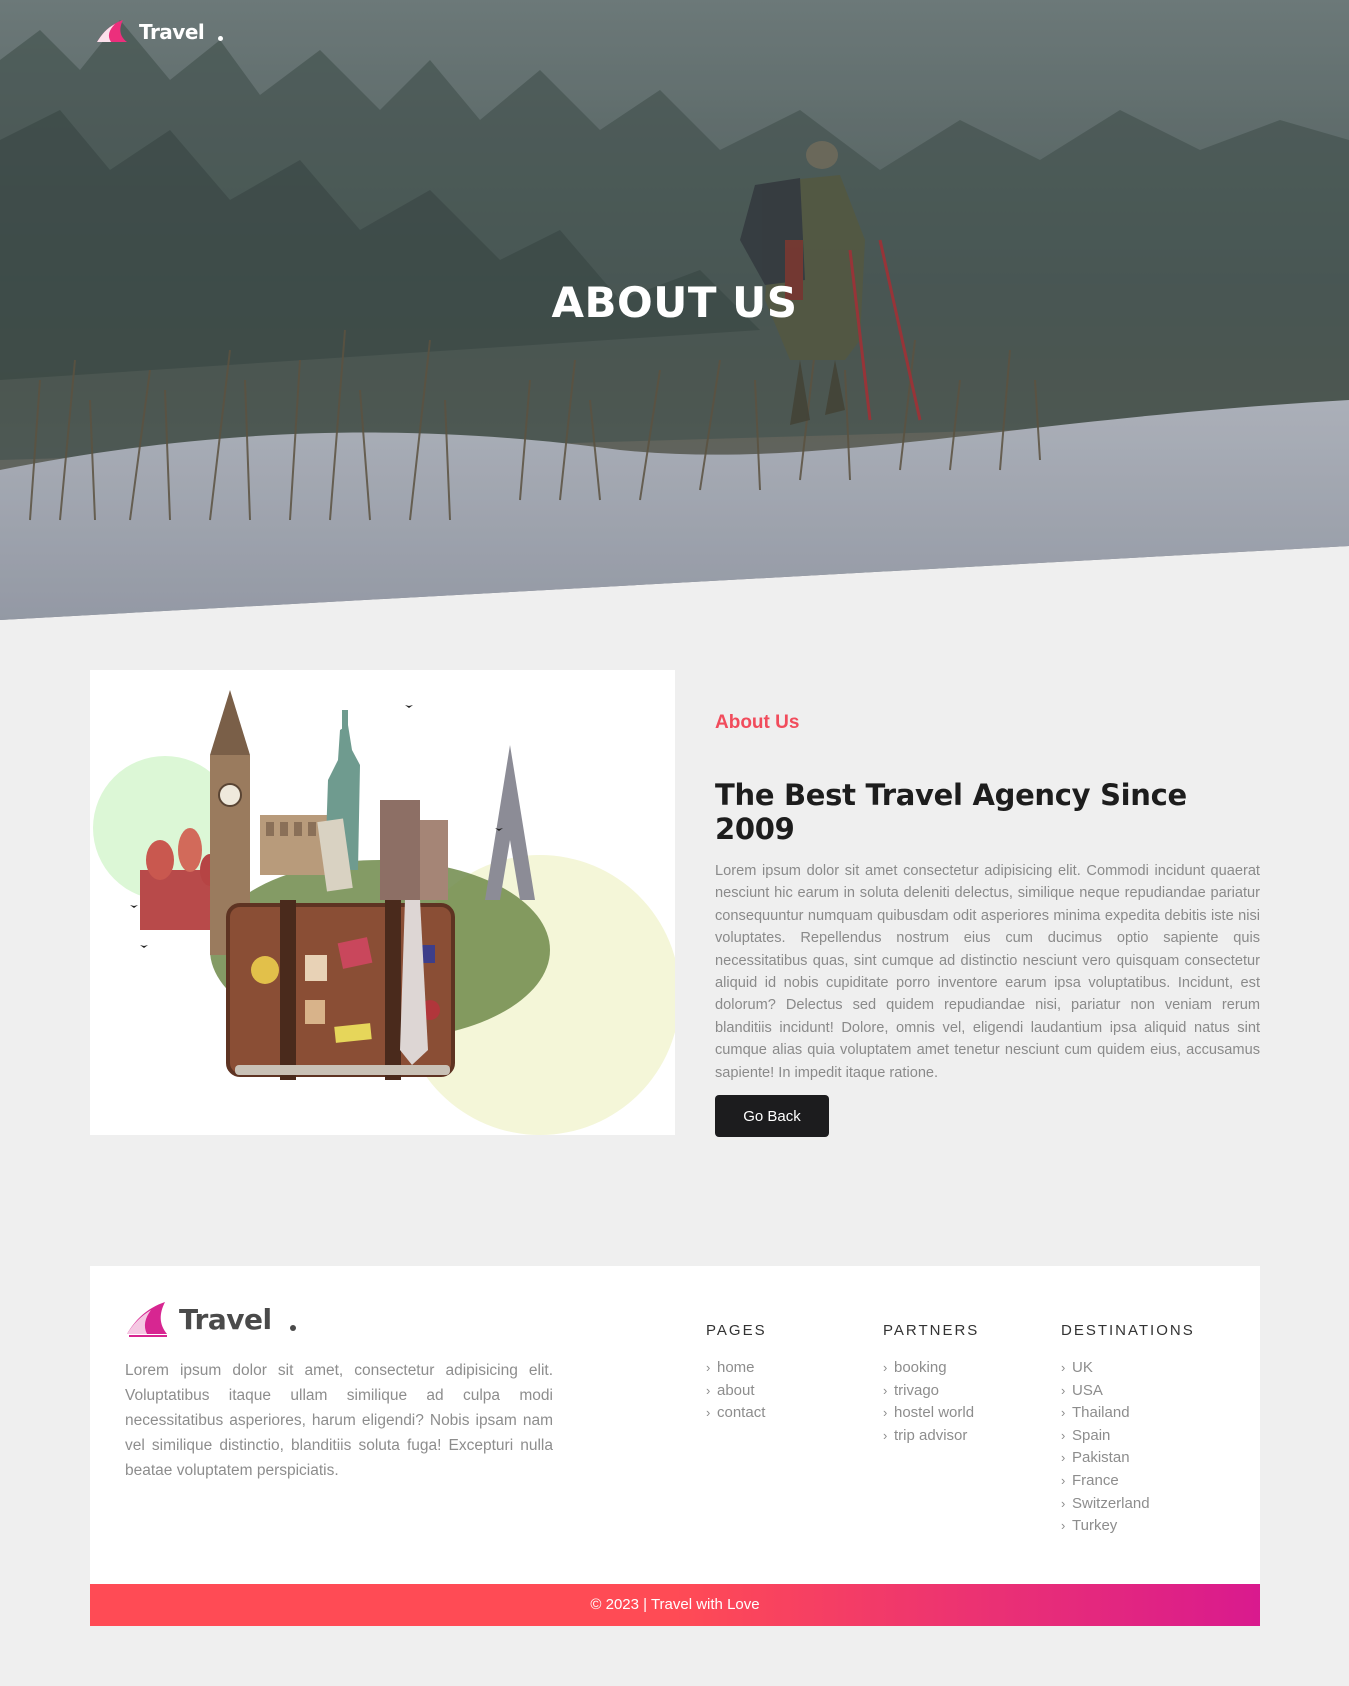 This screenshot has width=1349, height=1686. What do you see at coordinates (384, 912) in the screenshot?
I see `travel-suitcase-image` at bounding box center [384, 912].